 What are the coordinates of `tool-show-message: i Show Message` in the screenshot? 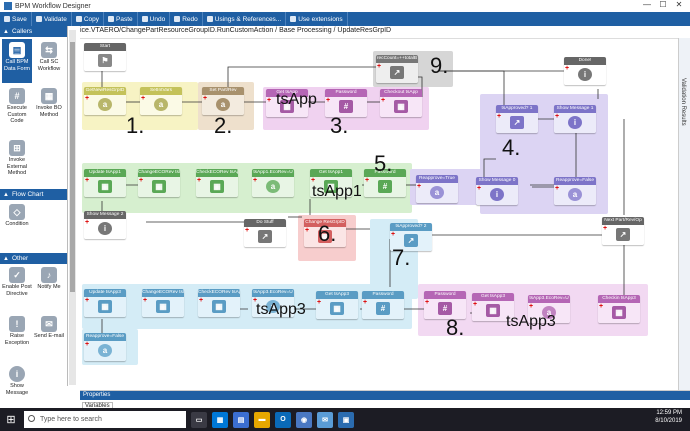 It's located at (17, 381).